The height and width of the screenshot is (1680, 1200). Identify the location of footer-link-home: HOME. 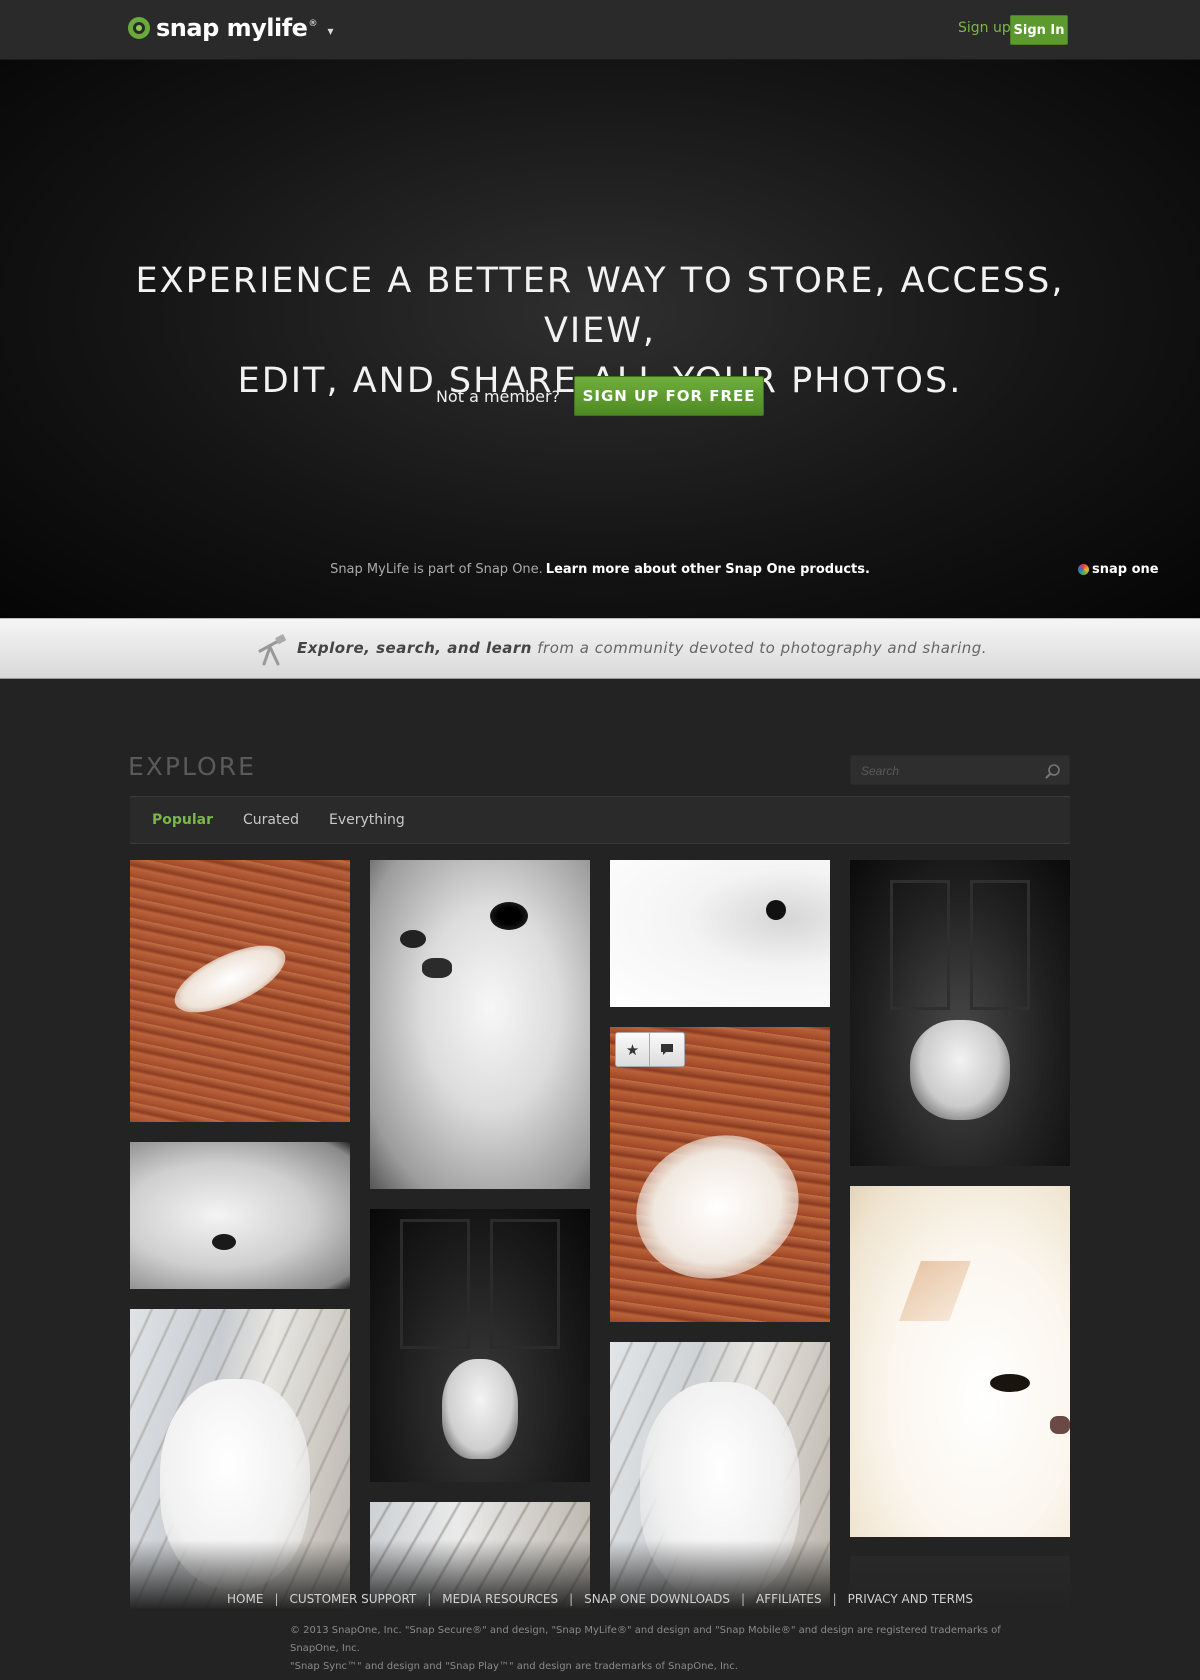
(245, 1599).